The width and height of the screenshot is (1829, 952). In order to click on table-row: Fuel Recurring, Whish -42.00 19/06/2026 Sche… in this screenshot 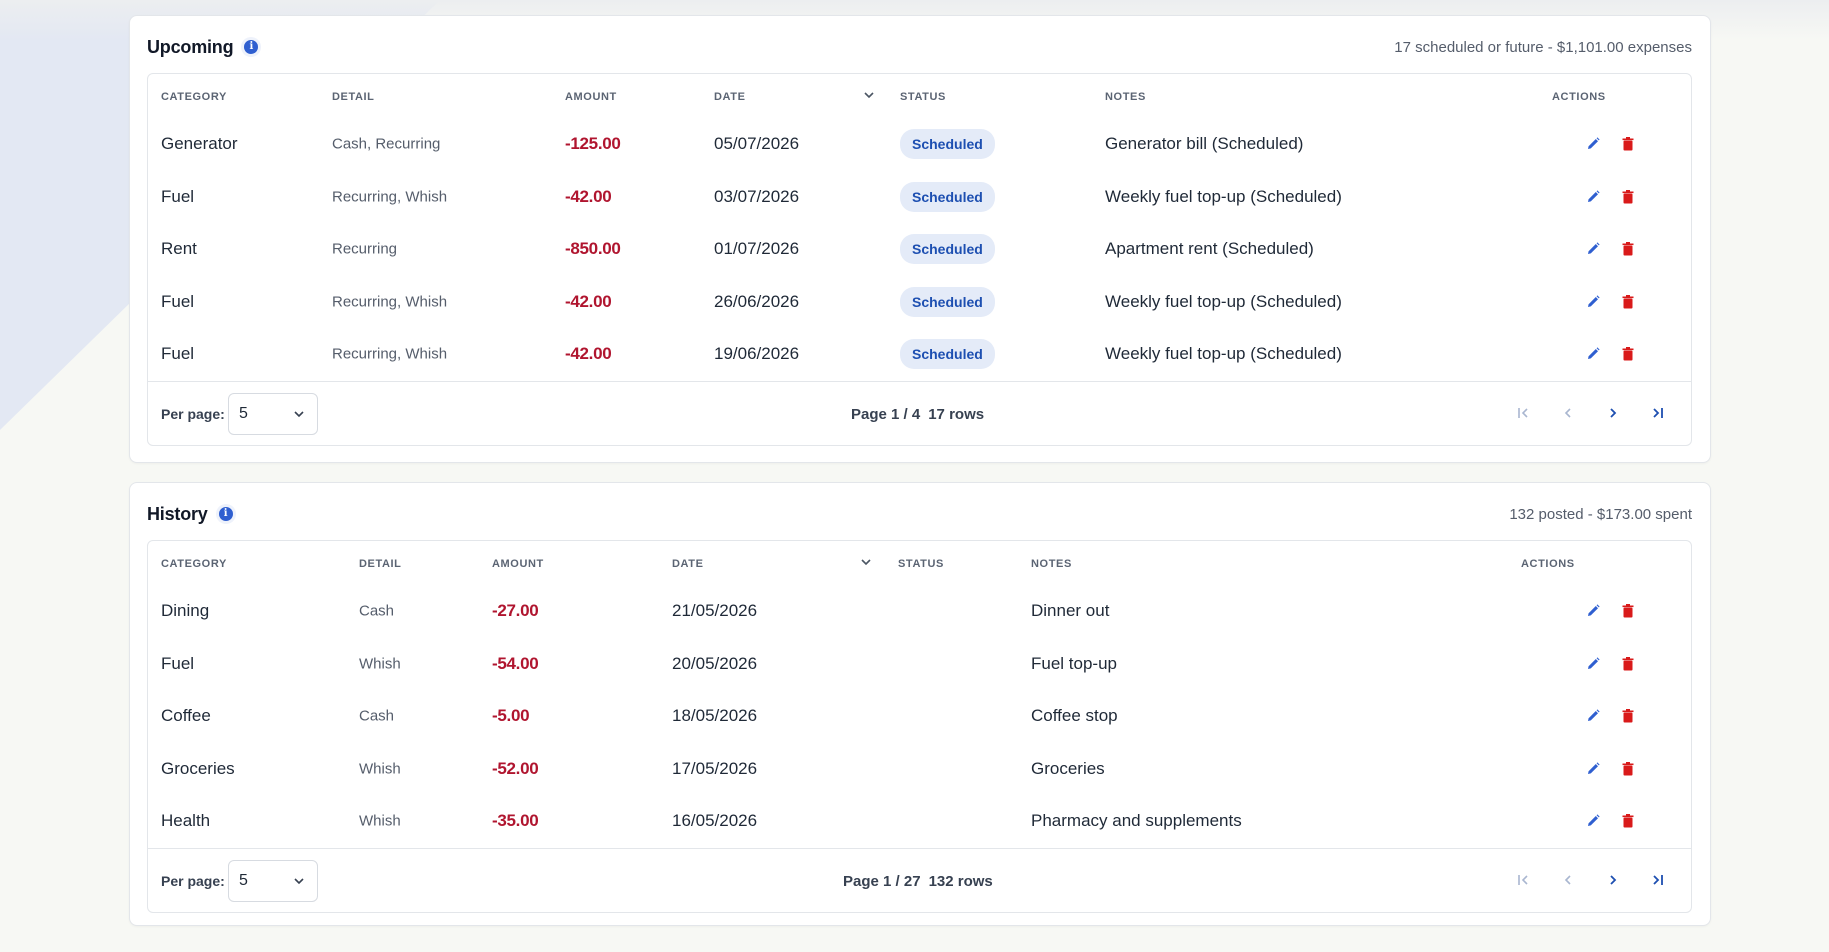, I will do `click(919, 354)`.